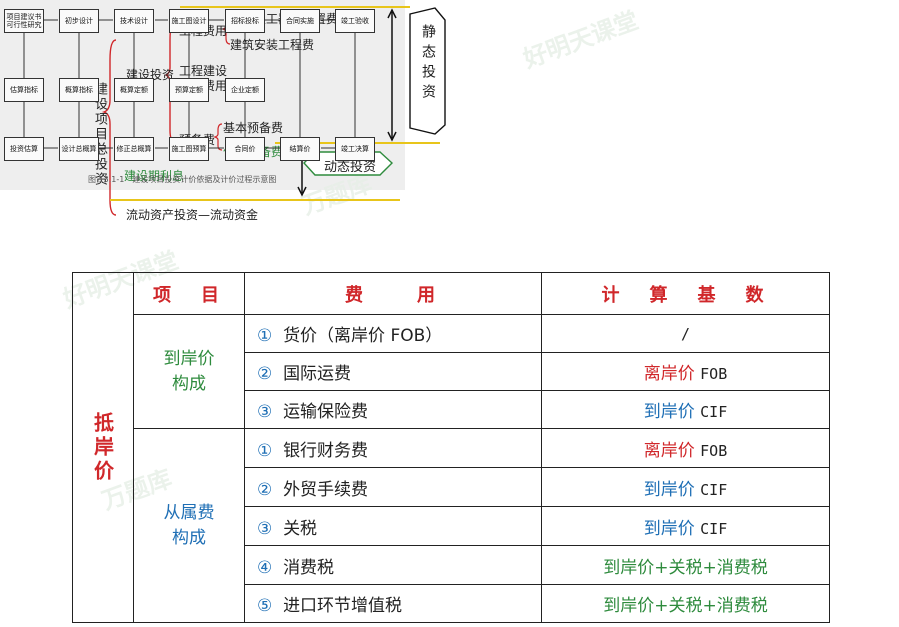  I want to click on header-item: 项 目, so click(189, 293).